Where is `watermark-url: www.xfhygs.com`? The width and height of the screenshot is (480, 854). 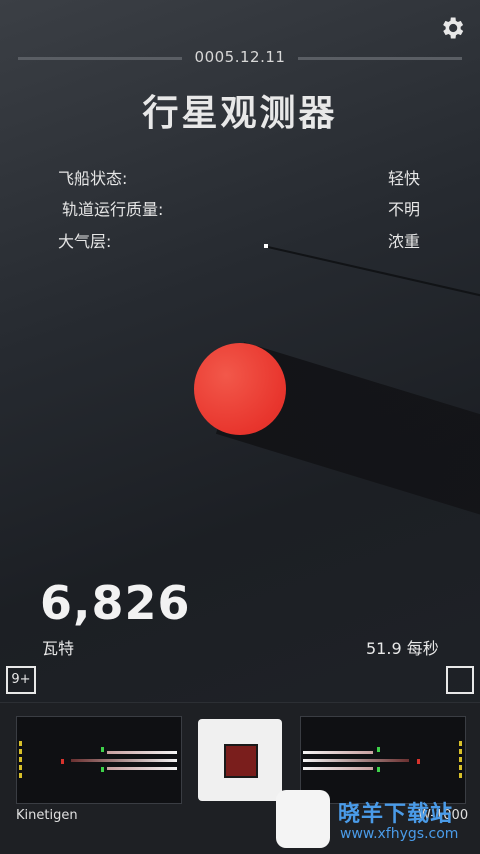
watermark-url: www.xfhygs.com is located at coordinates (399, 834).